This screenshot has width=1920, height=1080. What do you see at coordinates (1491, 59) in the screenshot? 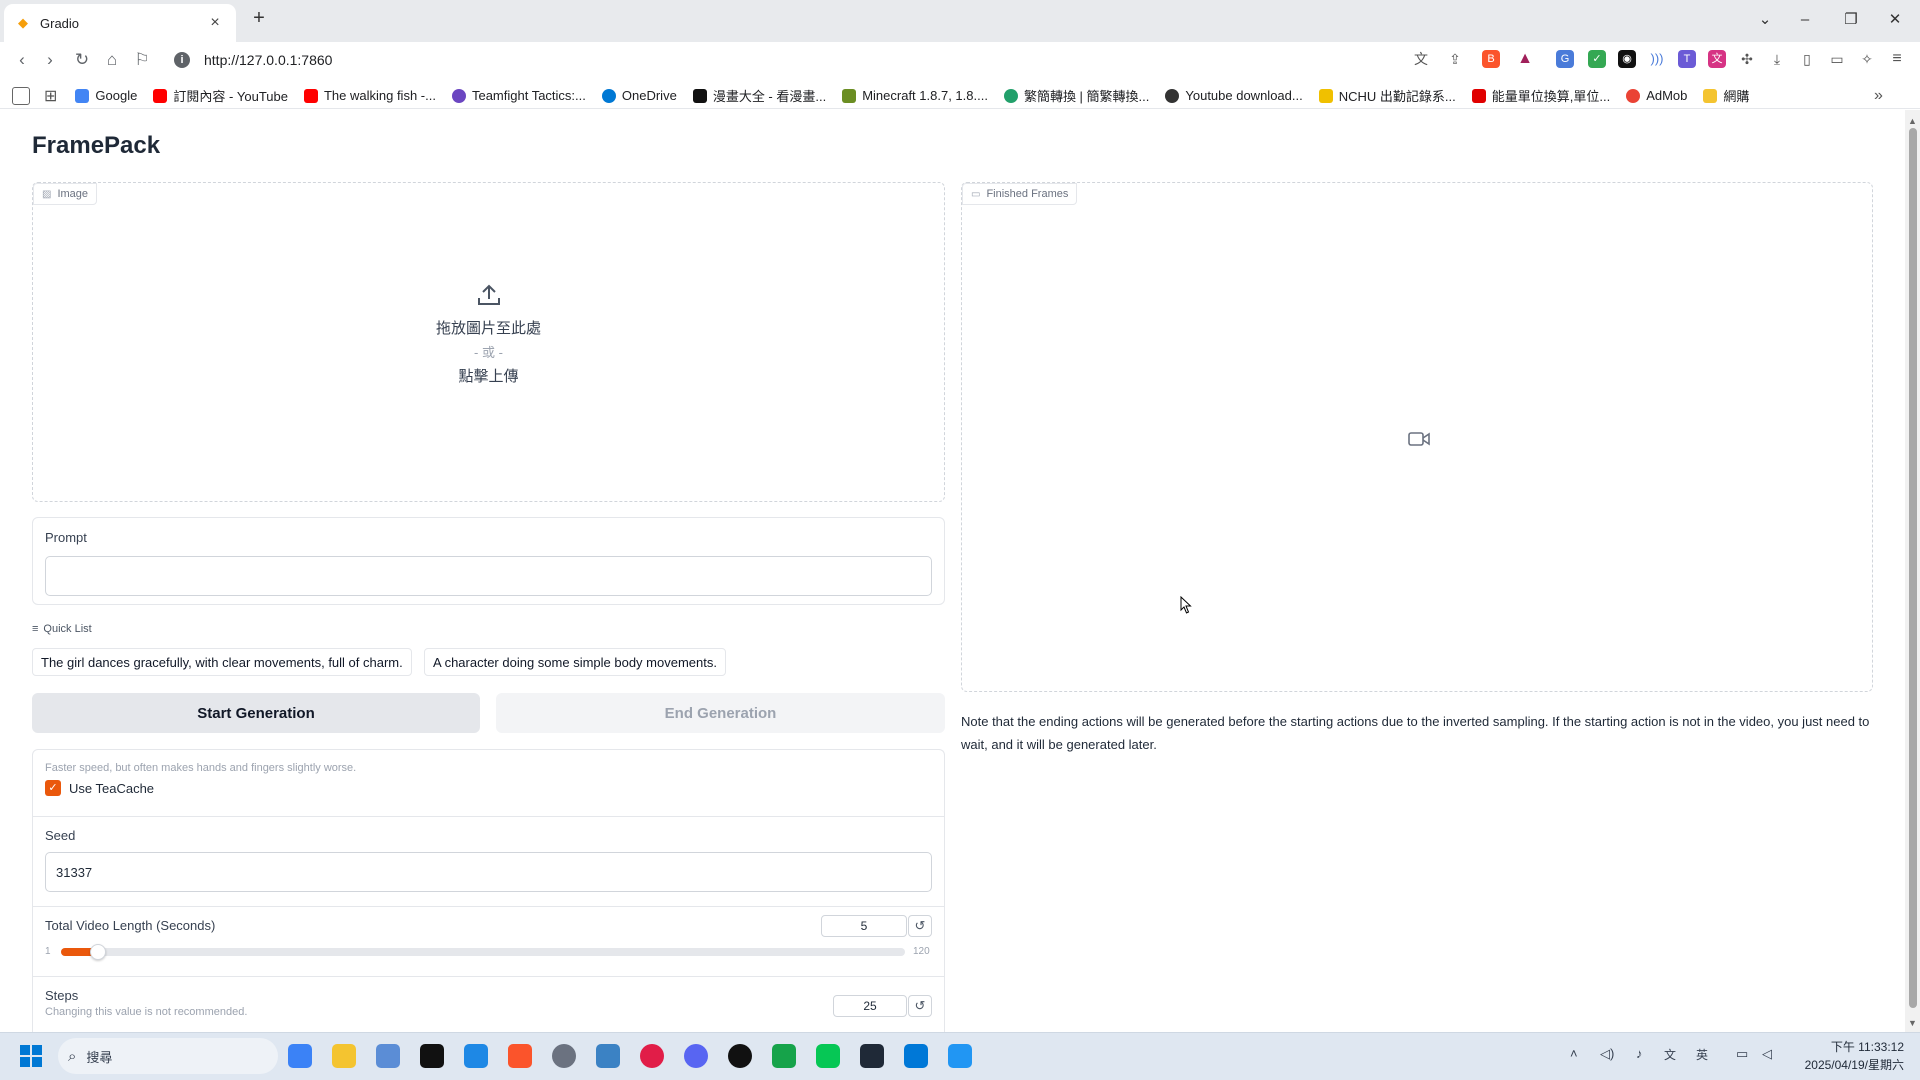
I see `brave-shields-icon: B` at bounding box center [1491, 59].